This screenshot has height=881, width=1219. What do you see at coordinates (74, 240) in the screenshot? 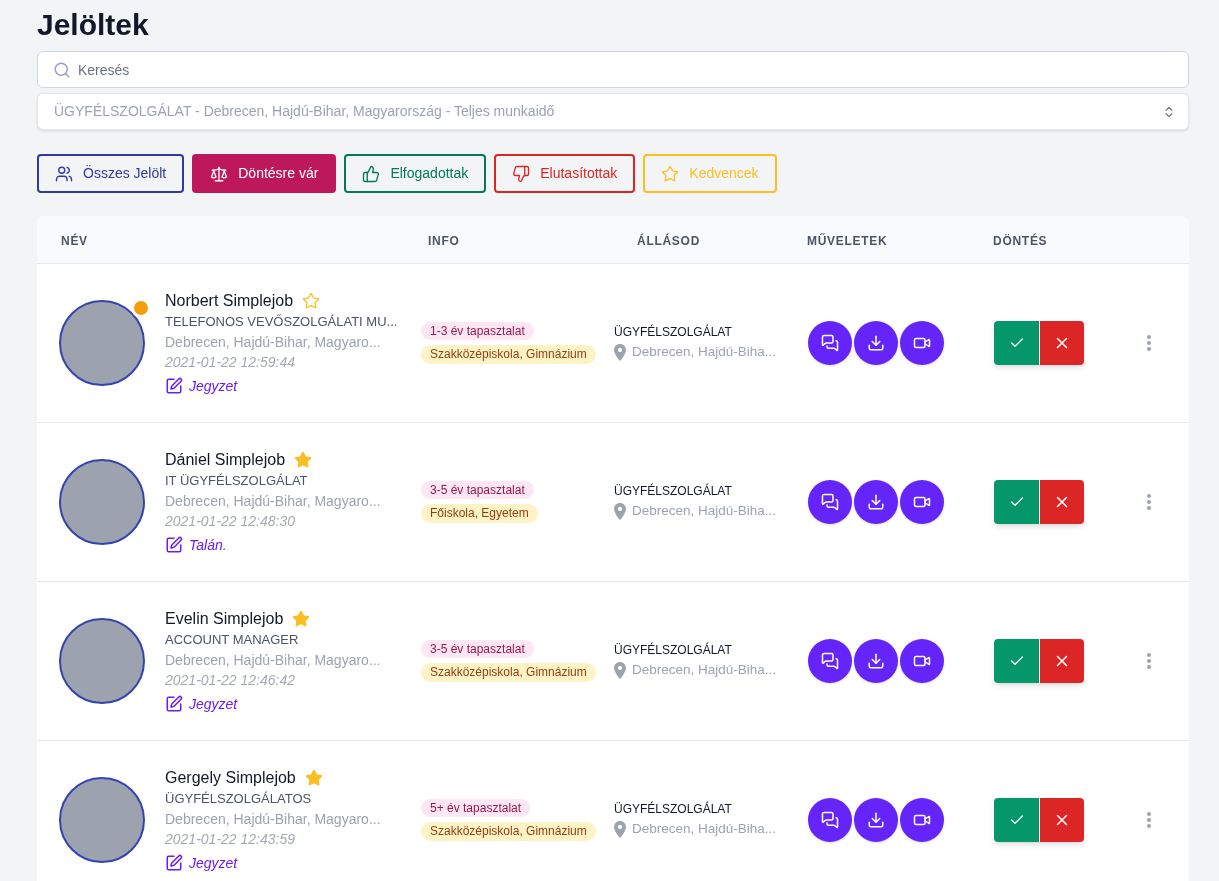
I see `column-header: NÉV` at bounding box center [74, 240].